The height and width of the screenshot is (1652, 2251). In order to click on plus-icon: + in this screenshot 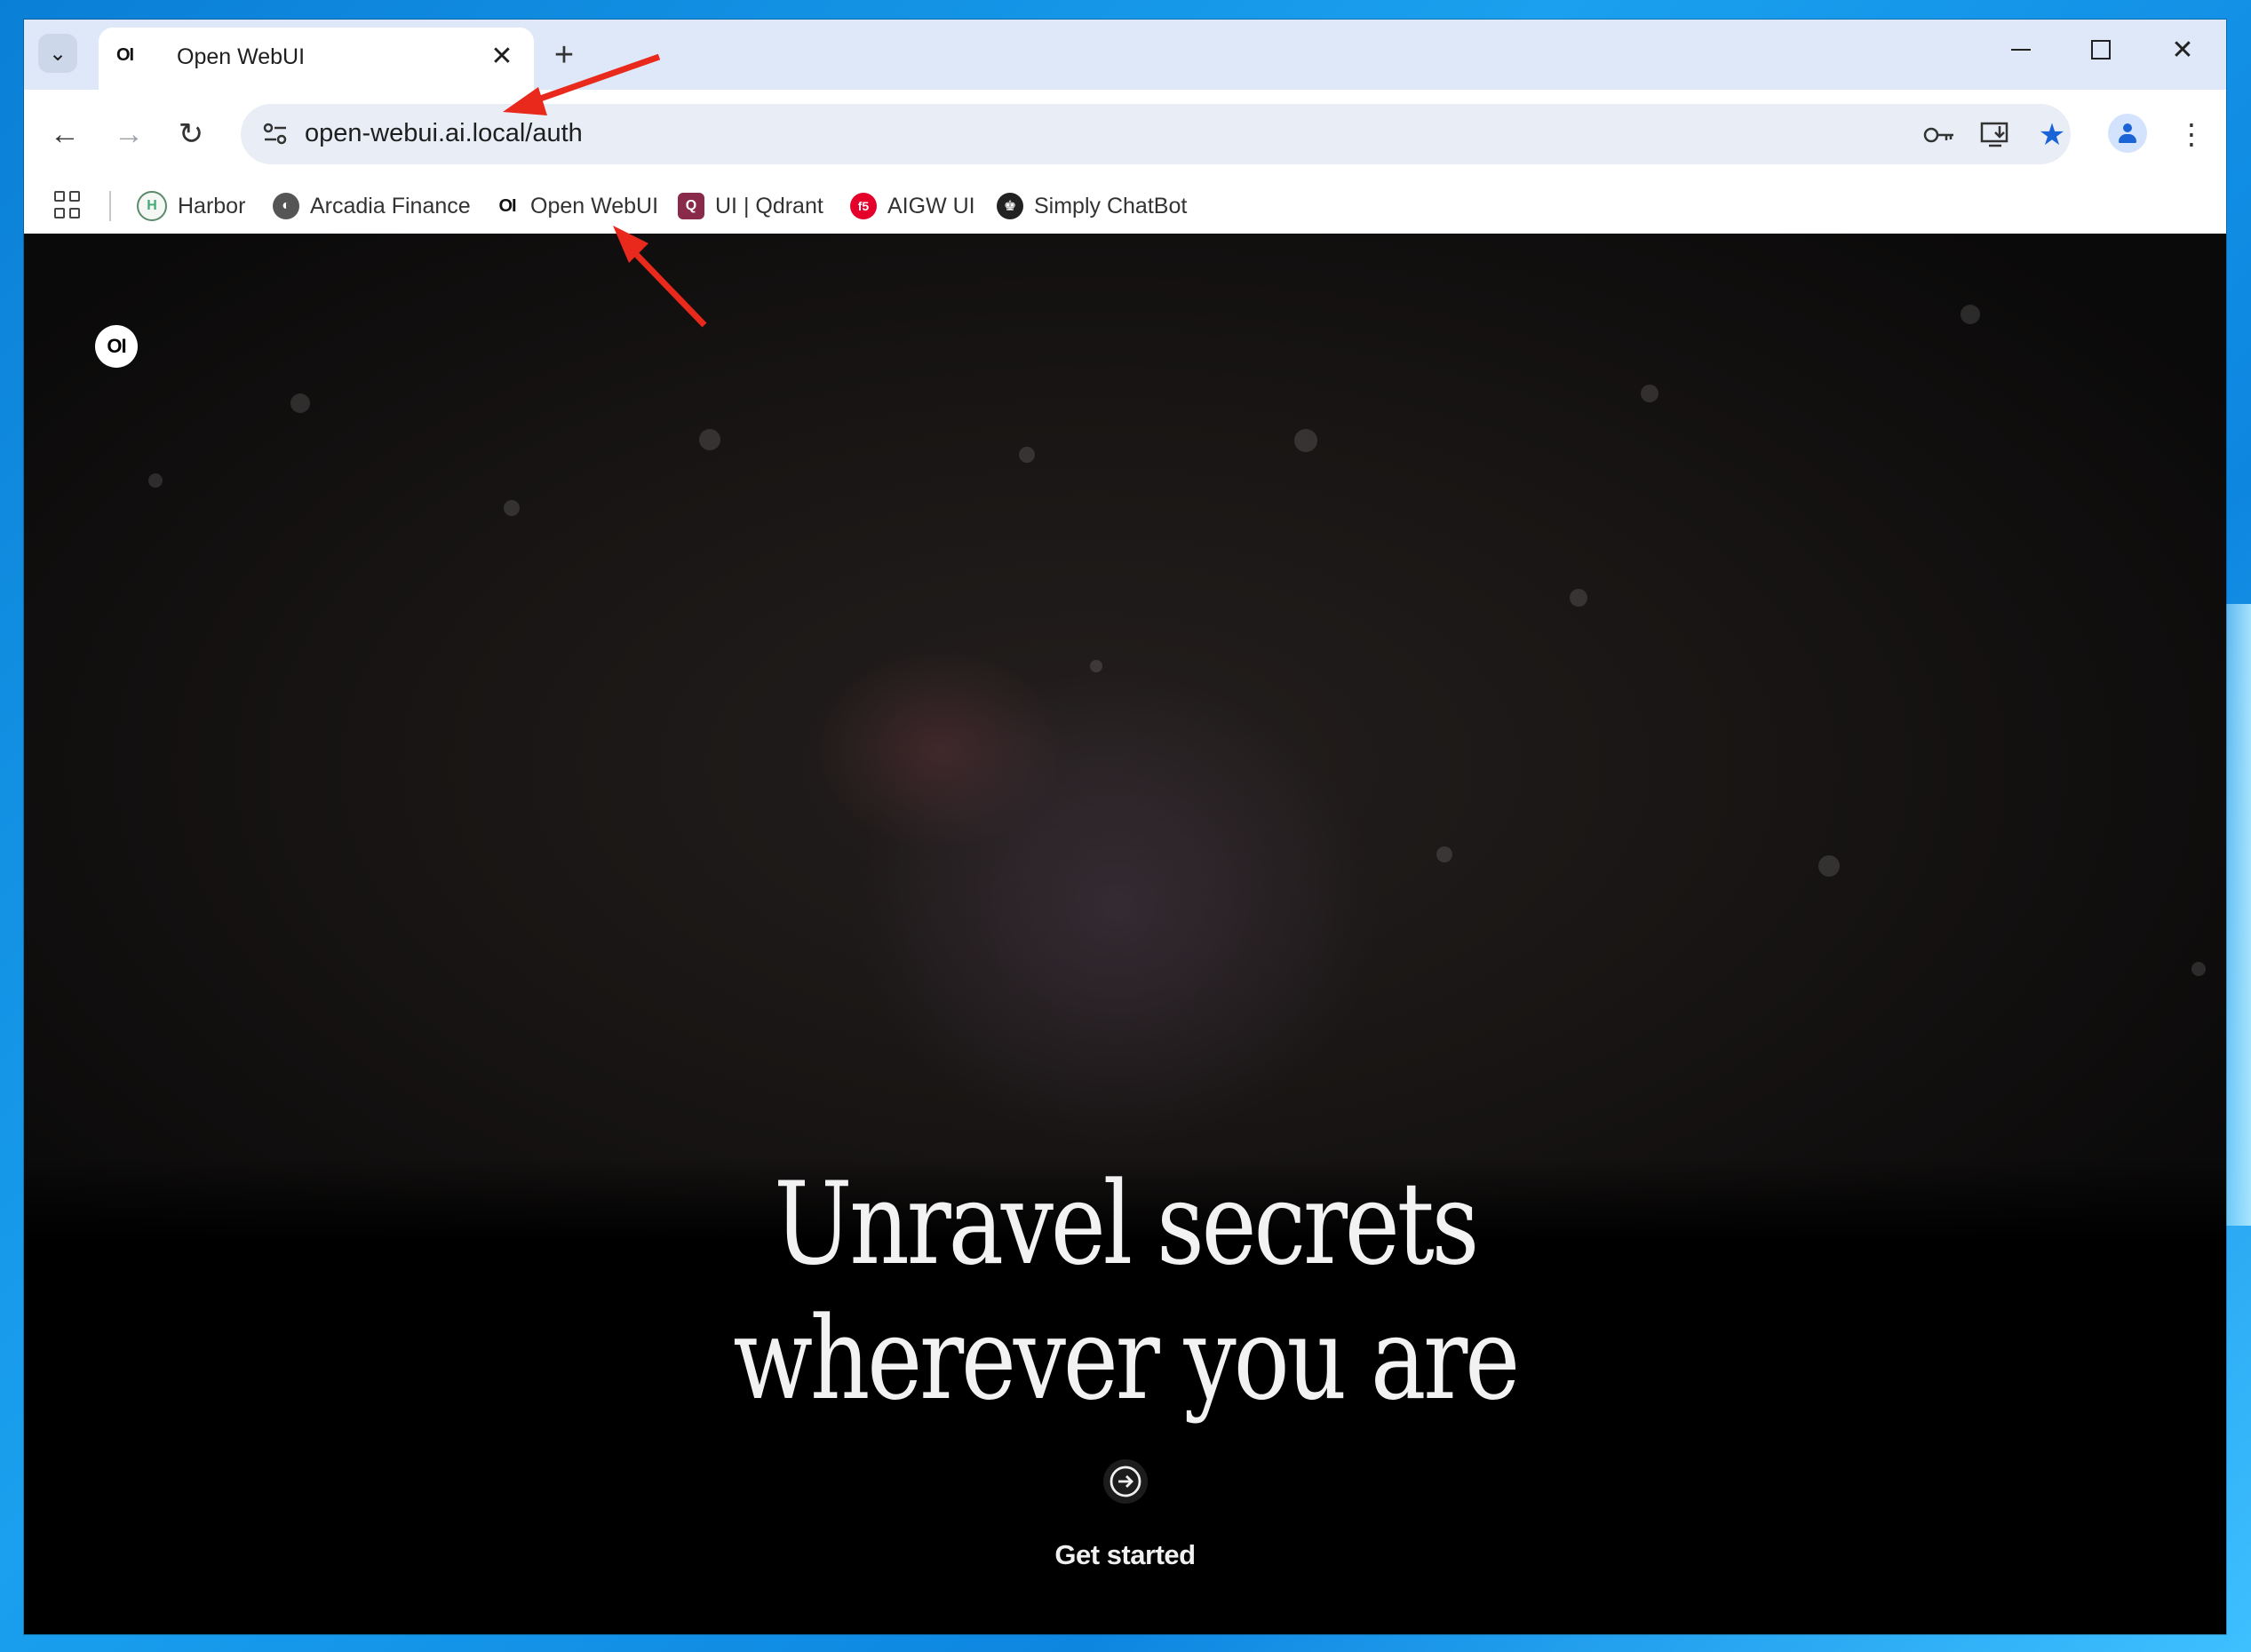, I will do `click(564, 55)`.